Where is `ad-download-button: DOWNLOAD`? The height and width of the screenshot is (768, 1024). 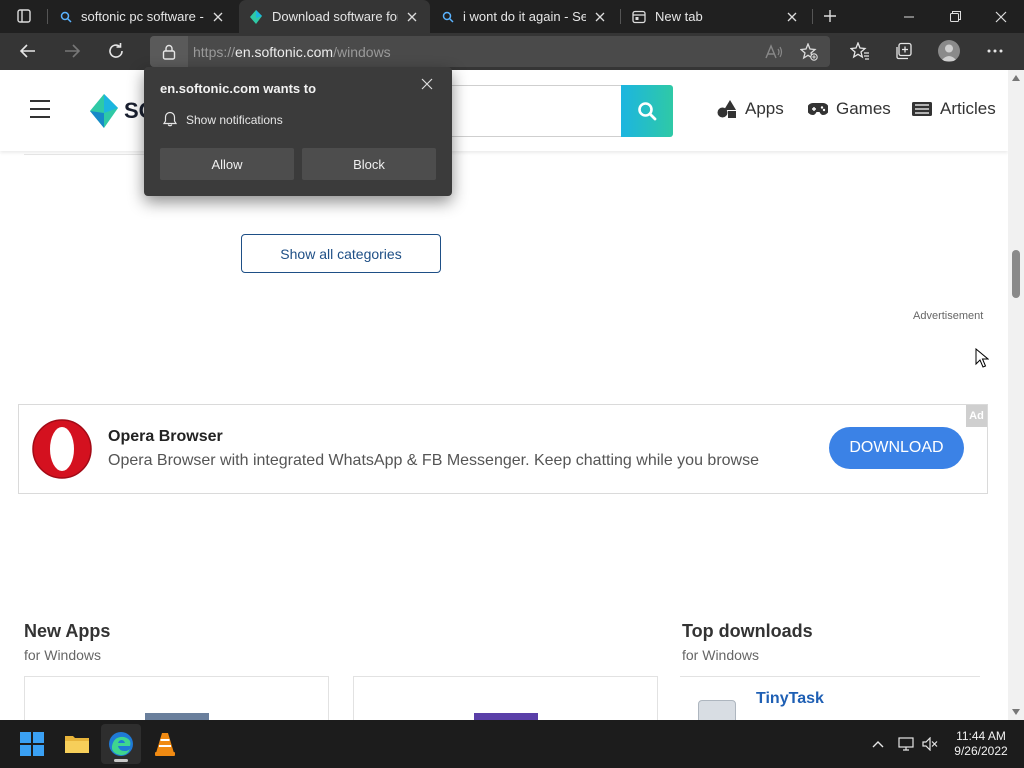 ad-download-button: DOWNLOAD is located at coordinates (896, 448).